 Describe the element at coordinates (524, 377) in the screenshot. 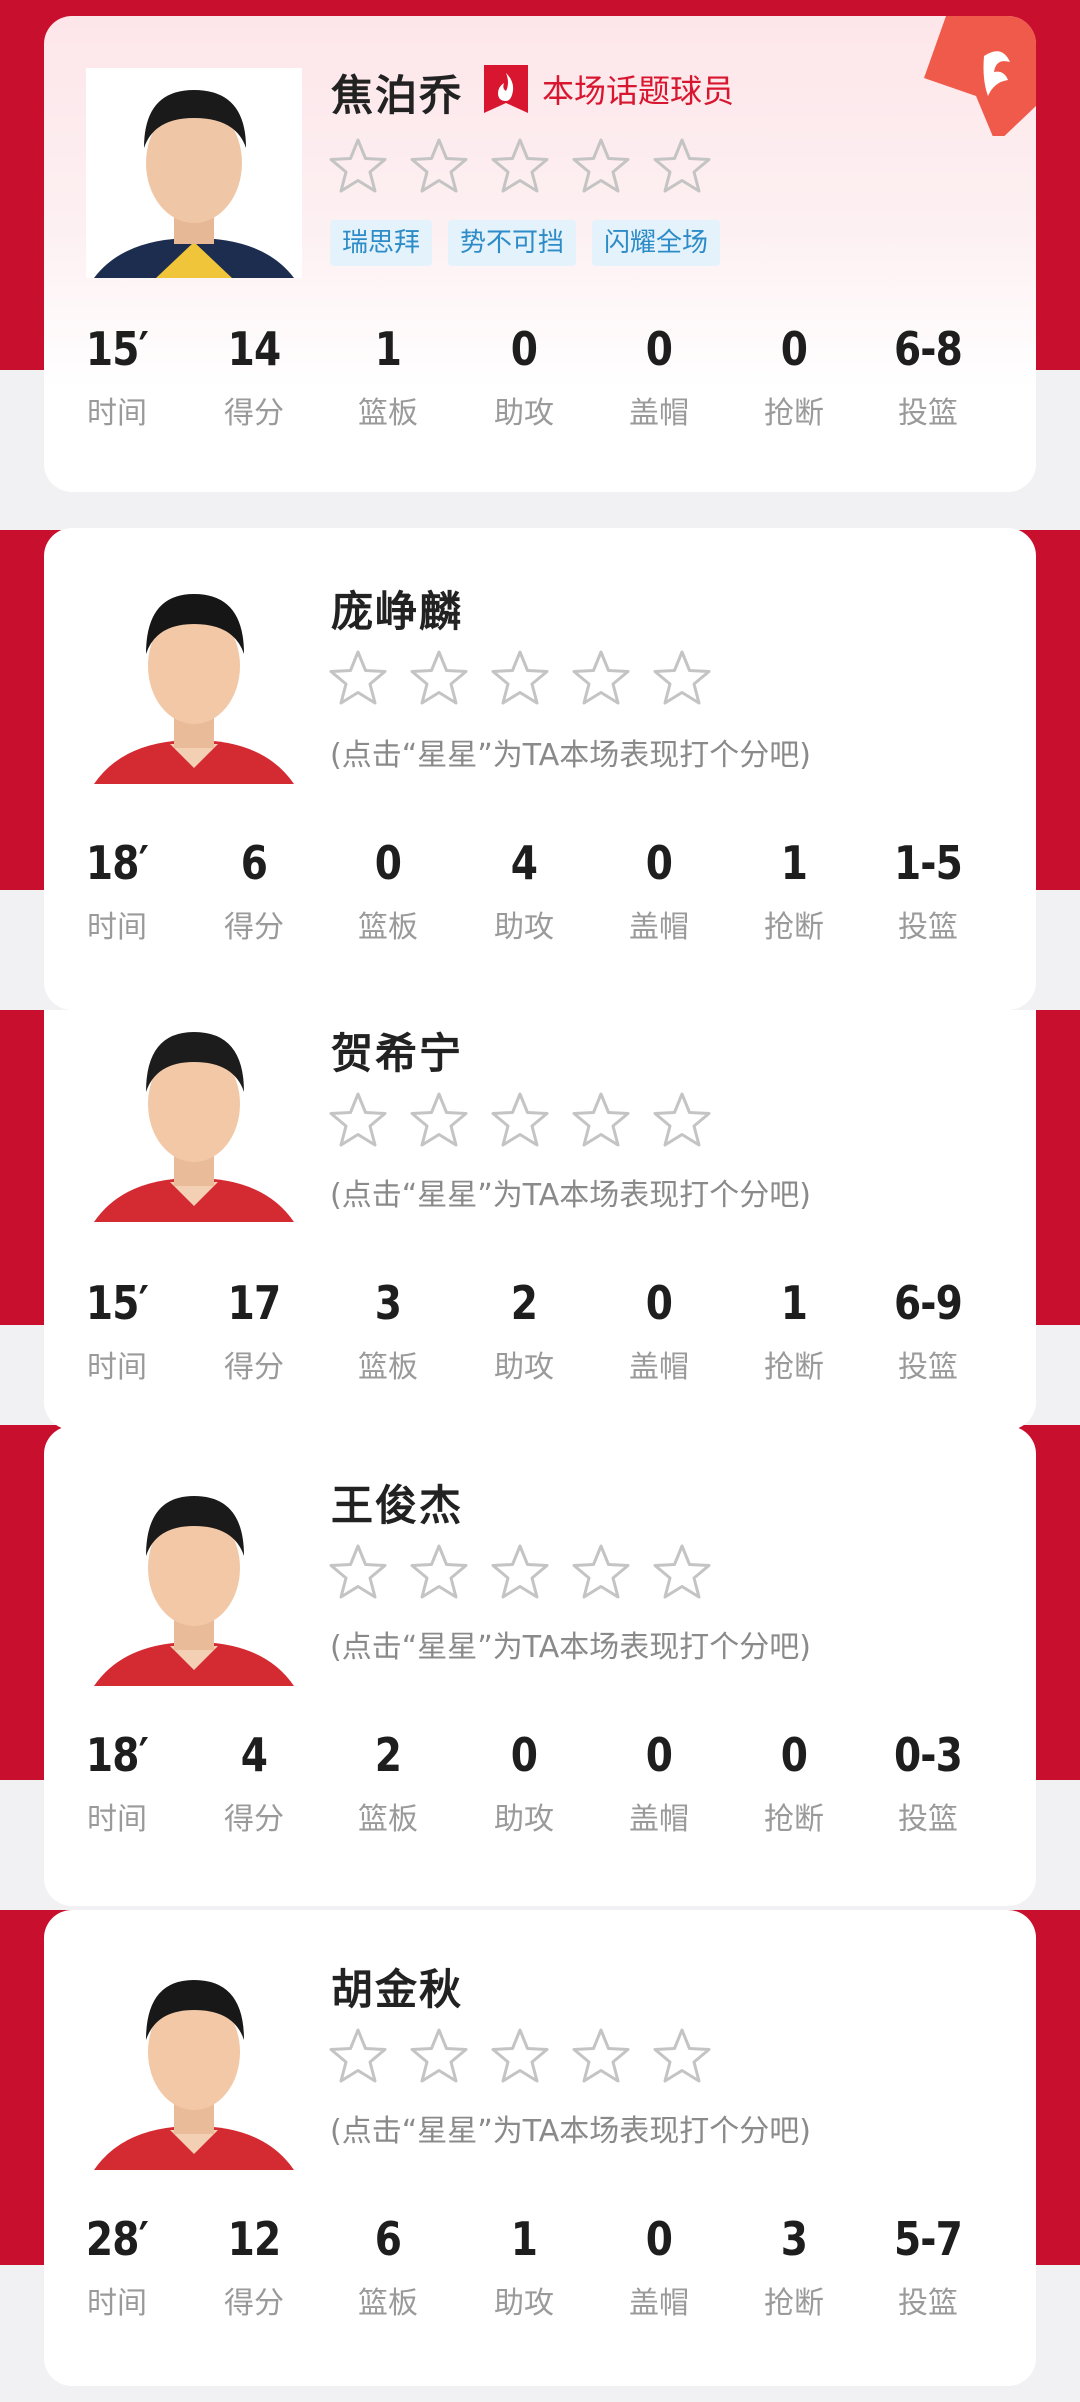

I see `stat-item: 0 助攻` at that location.